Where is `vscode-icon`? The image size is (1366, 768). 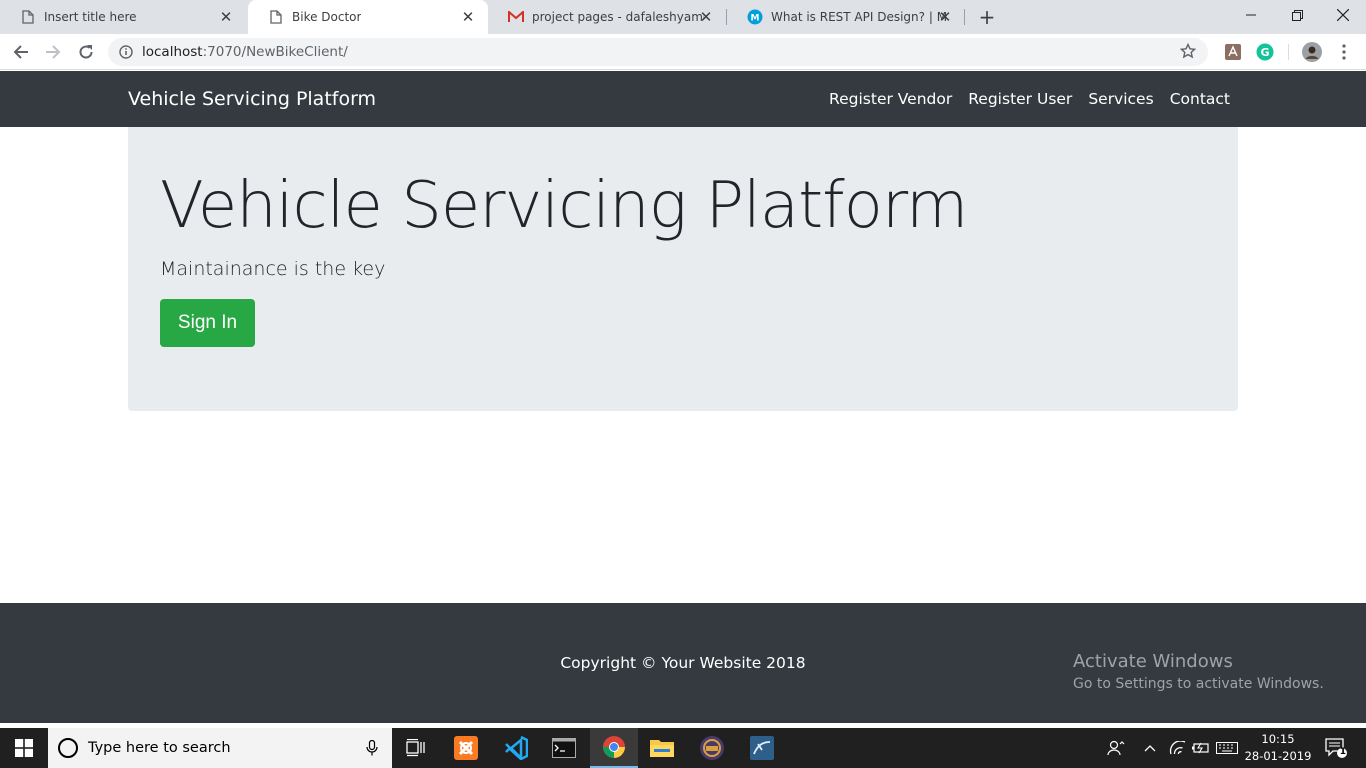
vscode-icon is located at coordinates (516, 748).